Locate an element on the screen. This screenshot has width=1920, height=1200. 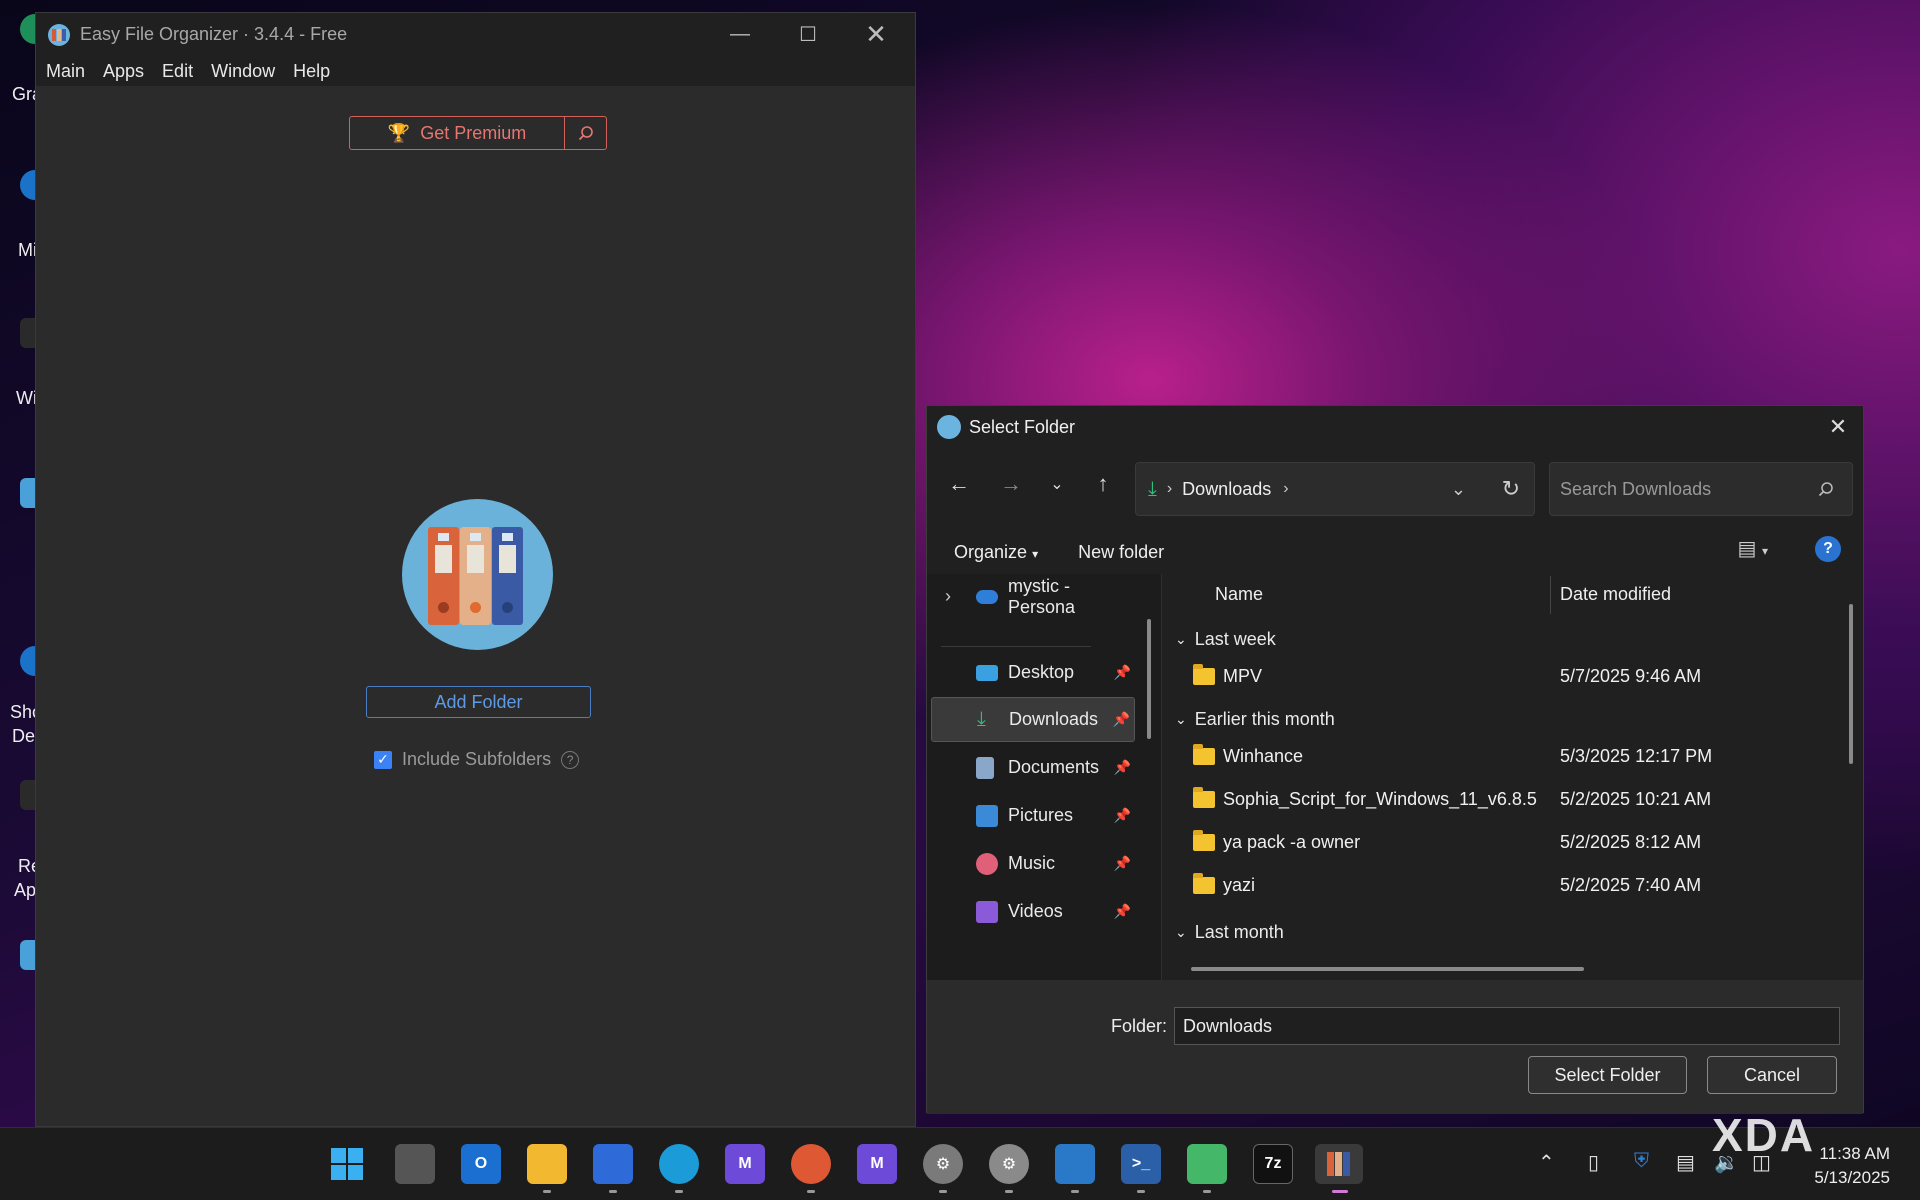
nav-item-pictures: Pictures 📌 is located at coordinates (1033, 815).